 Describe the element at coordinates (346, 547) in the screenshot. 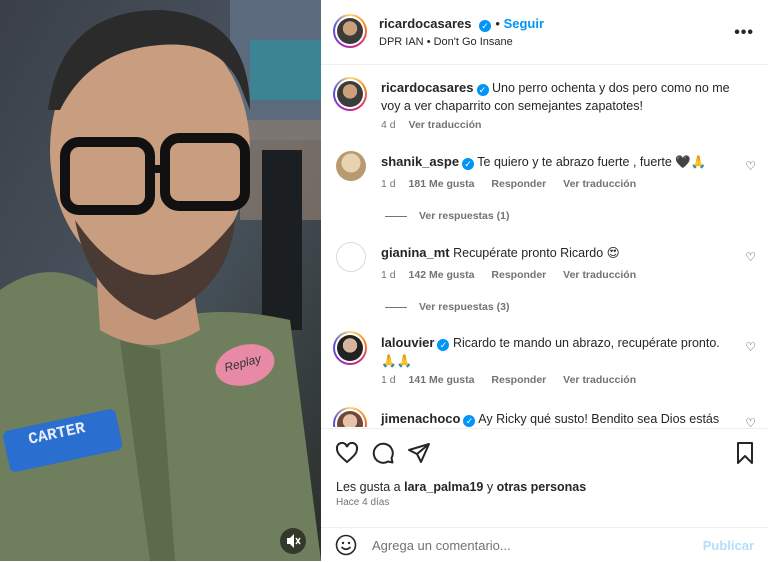

I see `emoji-icon` at that location.